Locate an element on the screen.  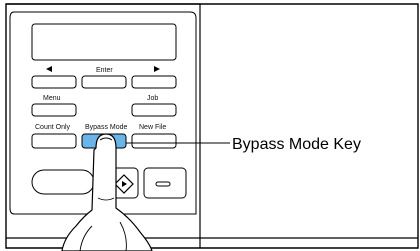
reset-key is located at coordinates (63, 182).